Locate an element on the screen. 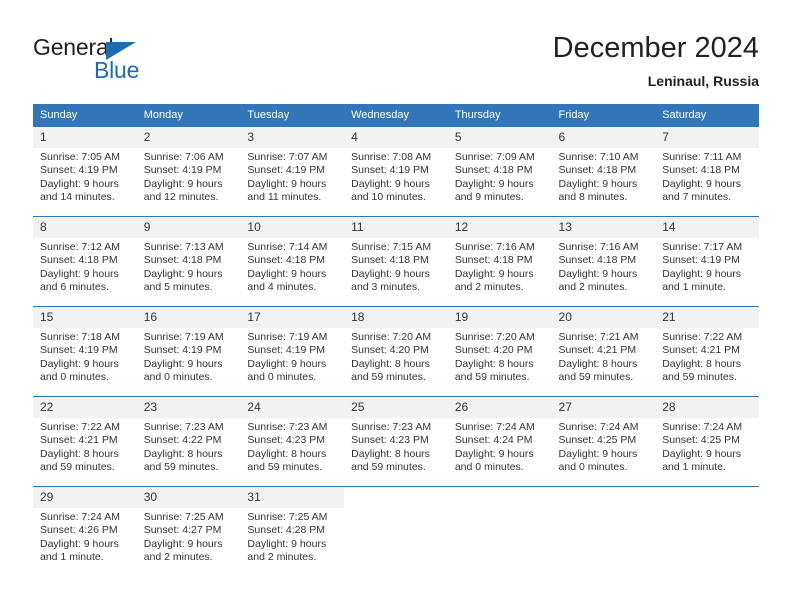  sunrise-time: Sunrise: 7:10 AM is located at coordinates (598, 157).